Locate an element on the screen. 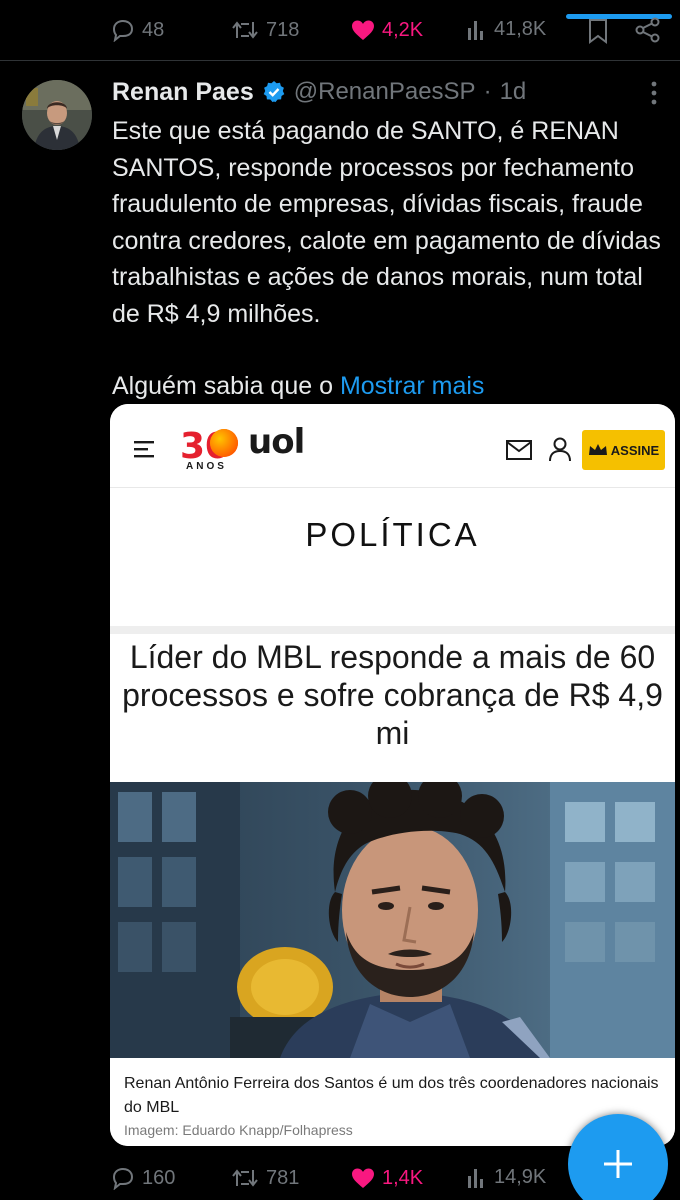 Image resolution: width=680 pixels, height=1200 pixels. subscribe-button: ASSINE is located at coordinates (623, 450).